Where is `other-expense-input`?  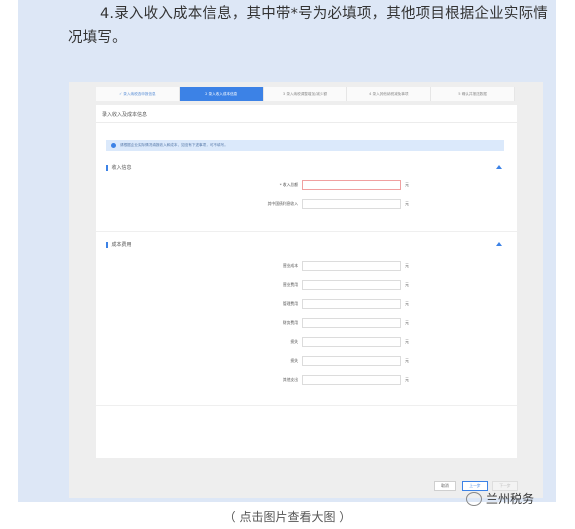
other-expense-input is located at coordinates (351, 380).